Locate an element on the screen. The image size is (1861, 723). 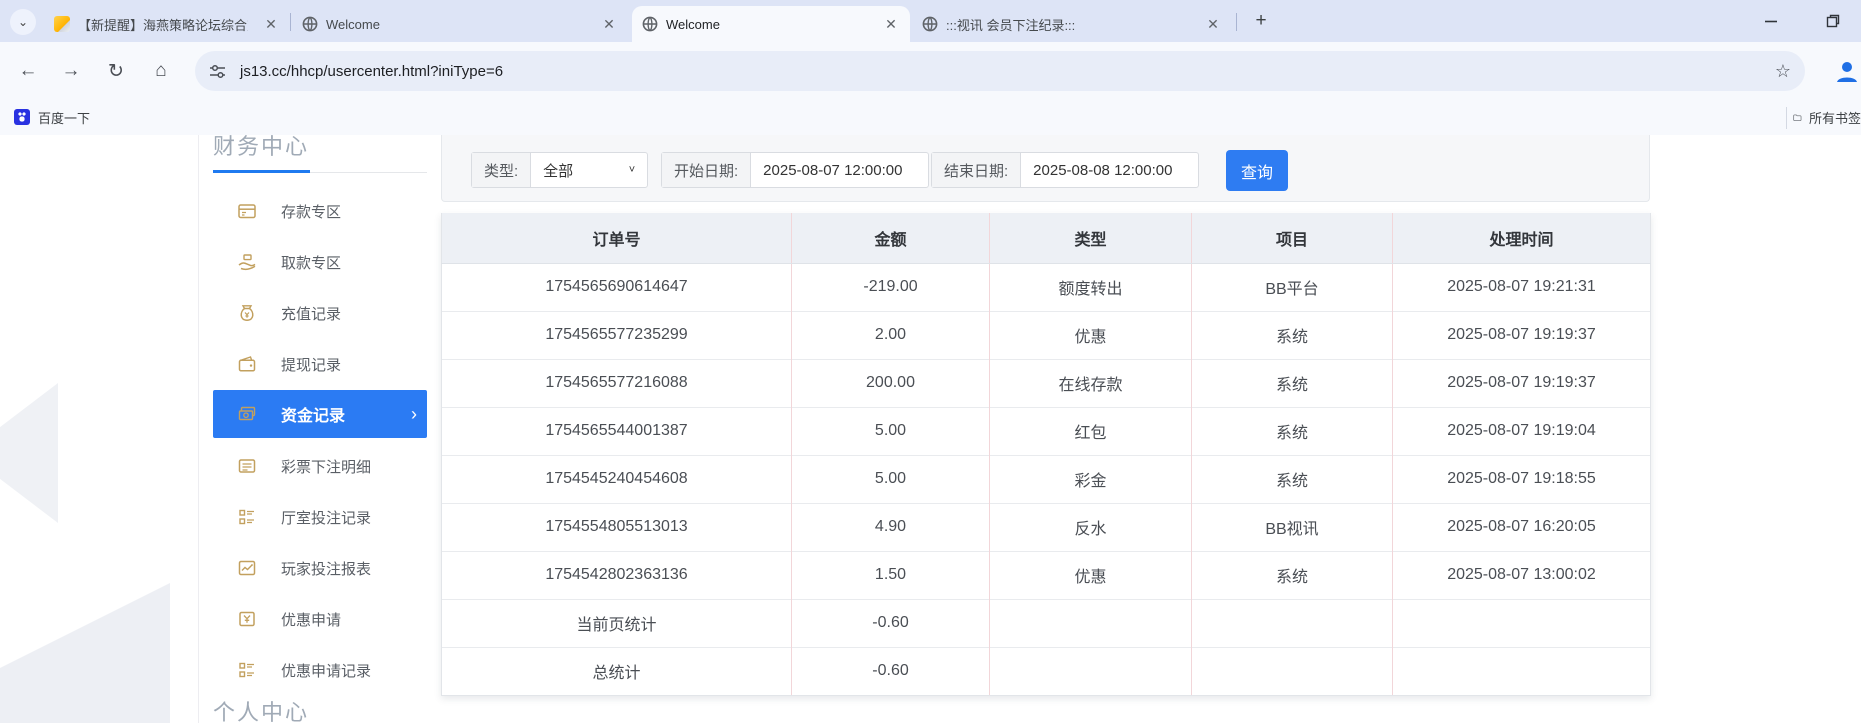
minimize-button is located at coordinates (1771, 21).